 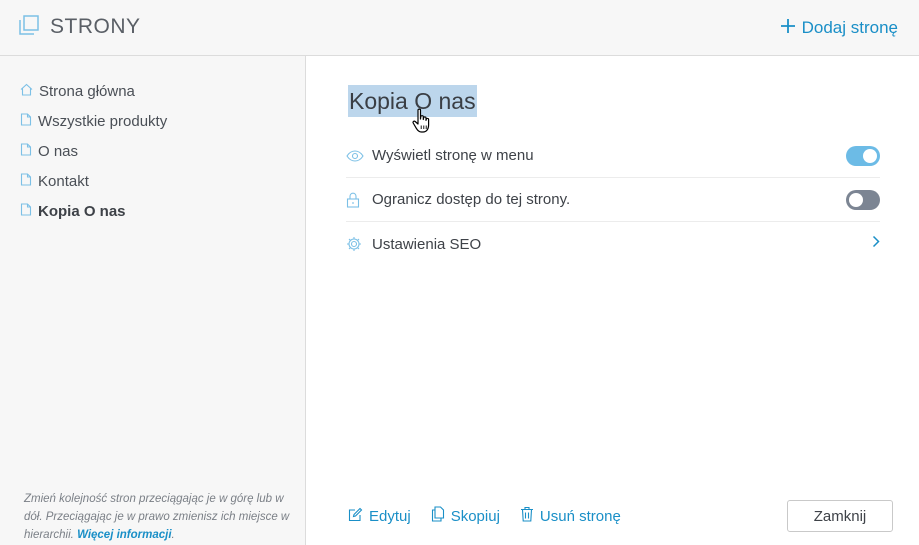 What do you see at coordinates (359, 200) in the screenshot?
I see `lock-icon` at bounding box center [359, 200].